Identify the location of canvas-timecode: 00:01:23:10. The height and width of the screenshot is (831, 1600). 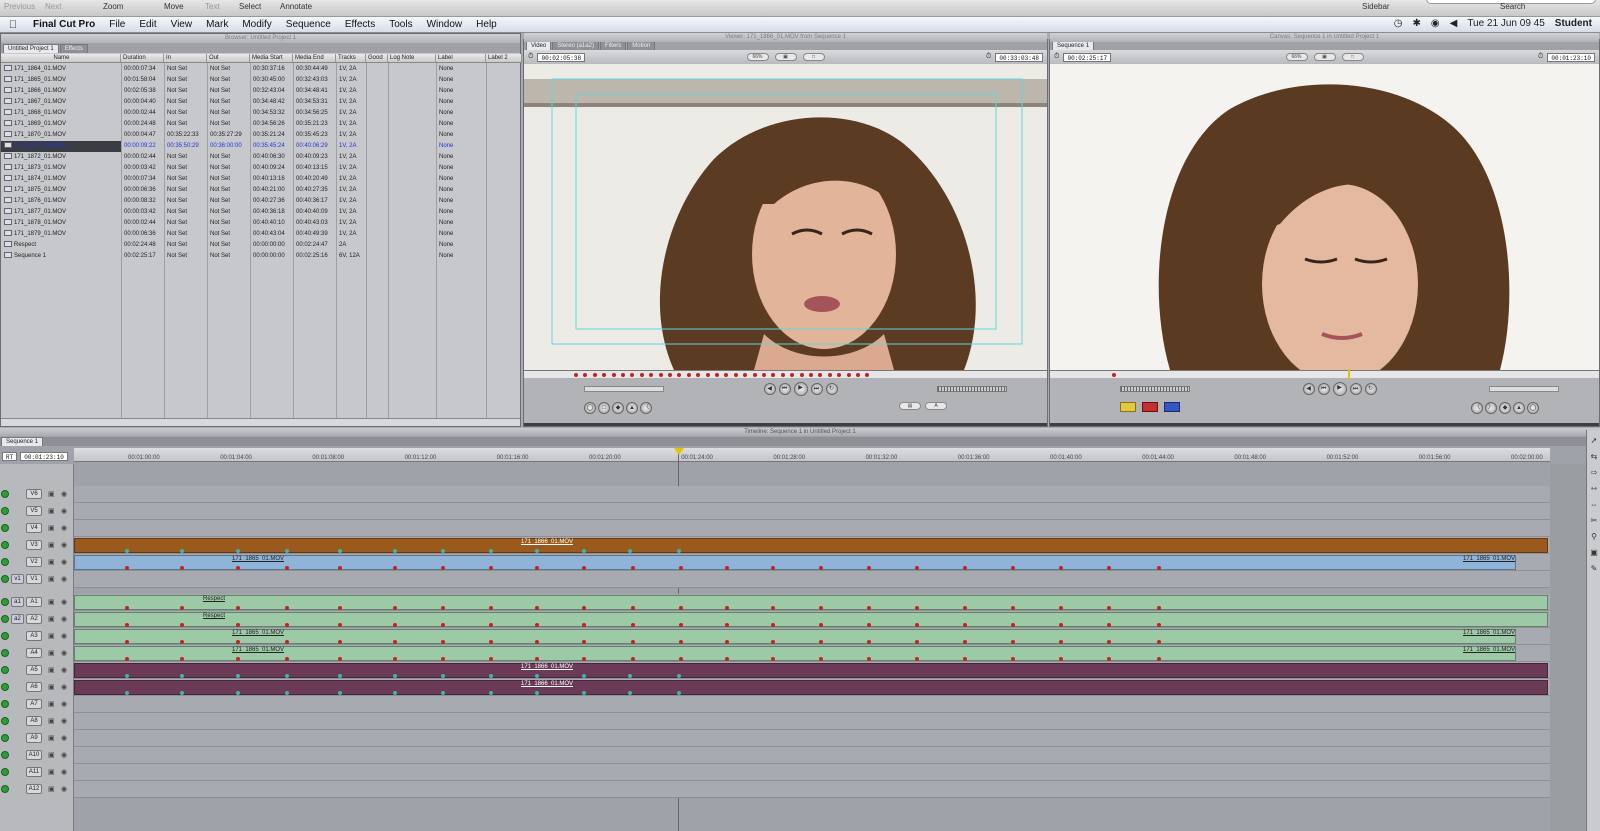
(1571, 57).